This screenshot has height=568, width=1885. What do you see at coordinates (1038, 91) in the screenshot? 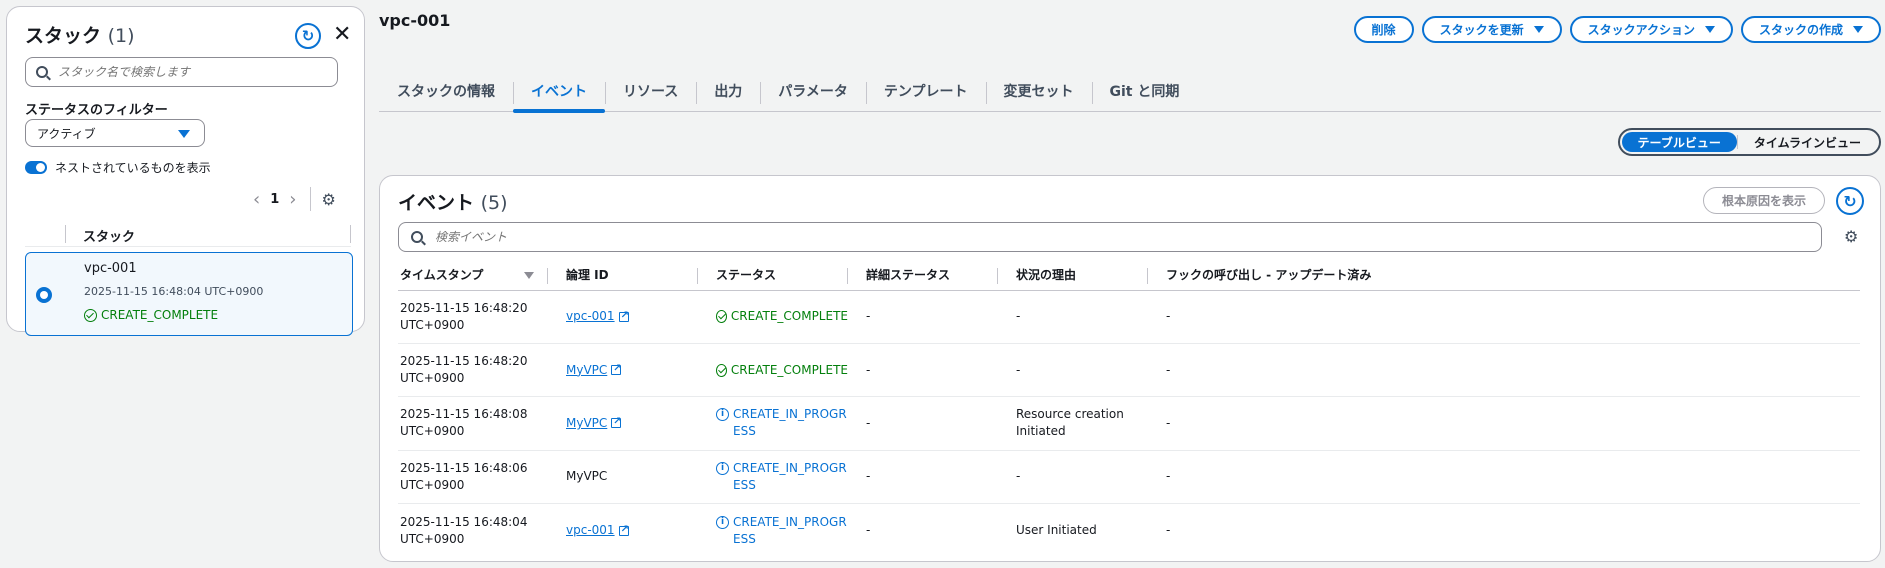
I see `tab-change-sets: 変更セット` at bounding box center [1038, 91].